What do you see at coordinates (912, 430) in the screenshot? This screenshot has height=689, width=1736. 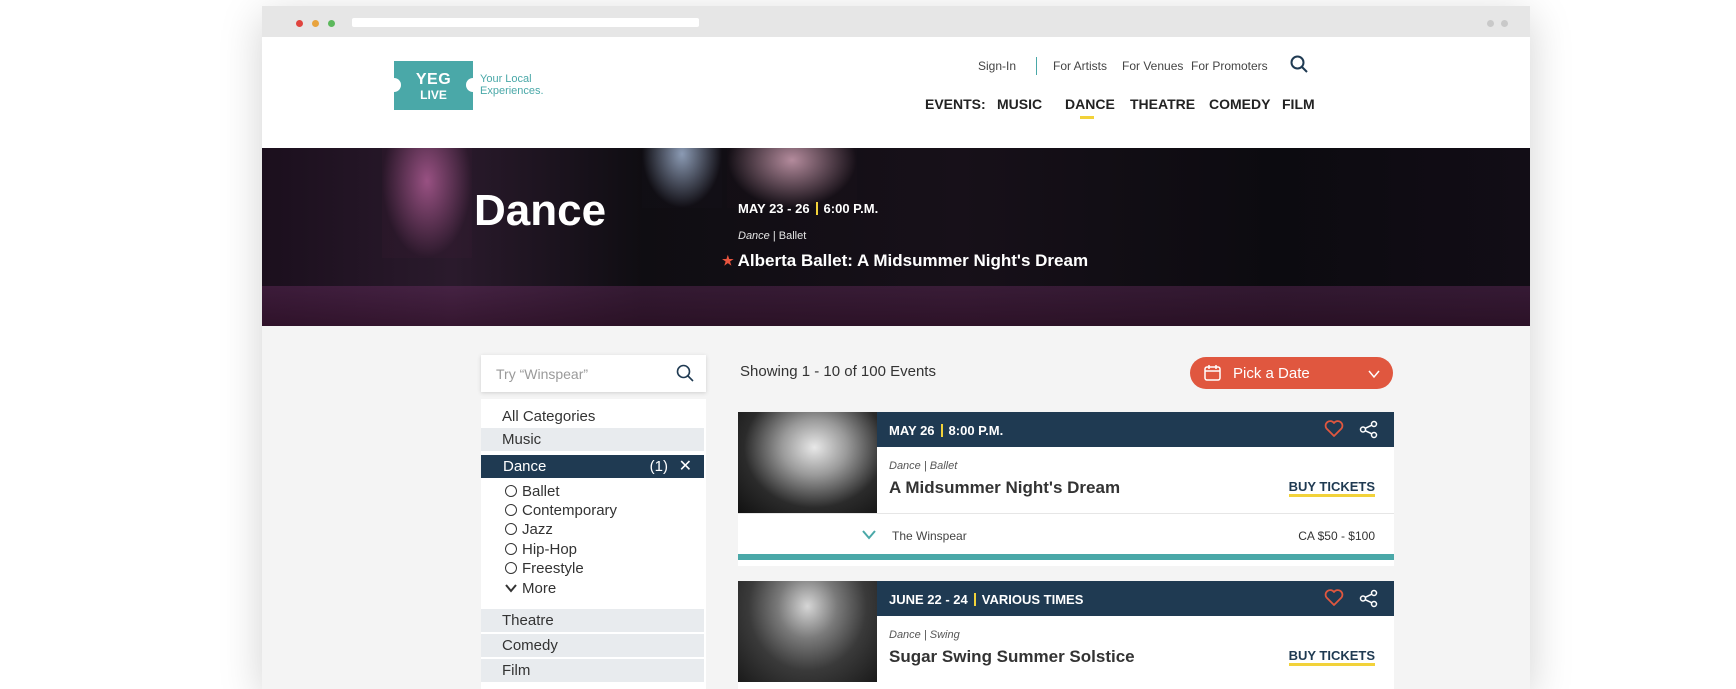 I see `event-date: MAY 26` at bounding box center [912, 430].